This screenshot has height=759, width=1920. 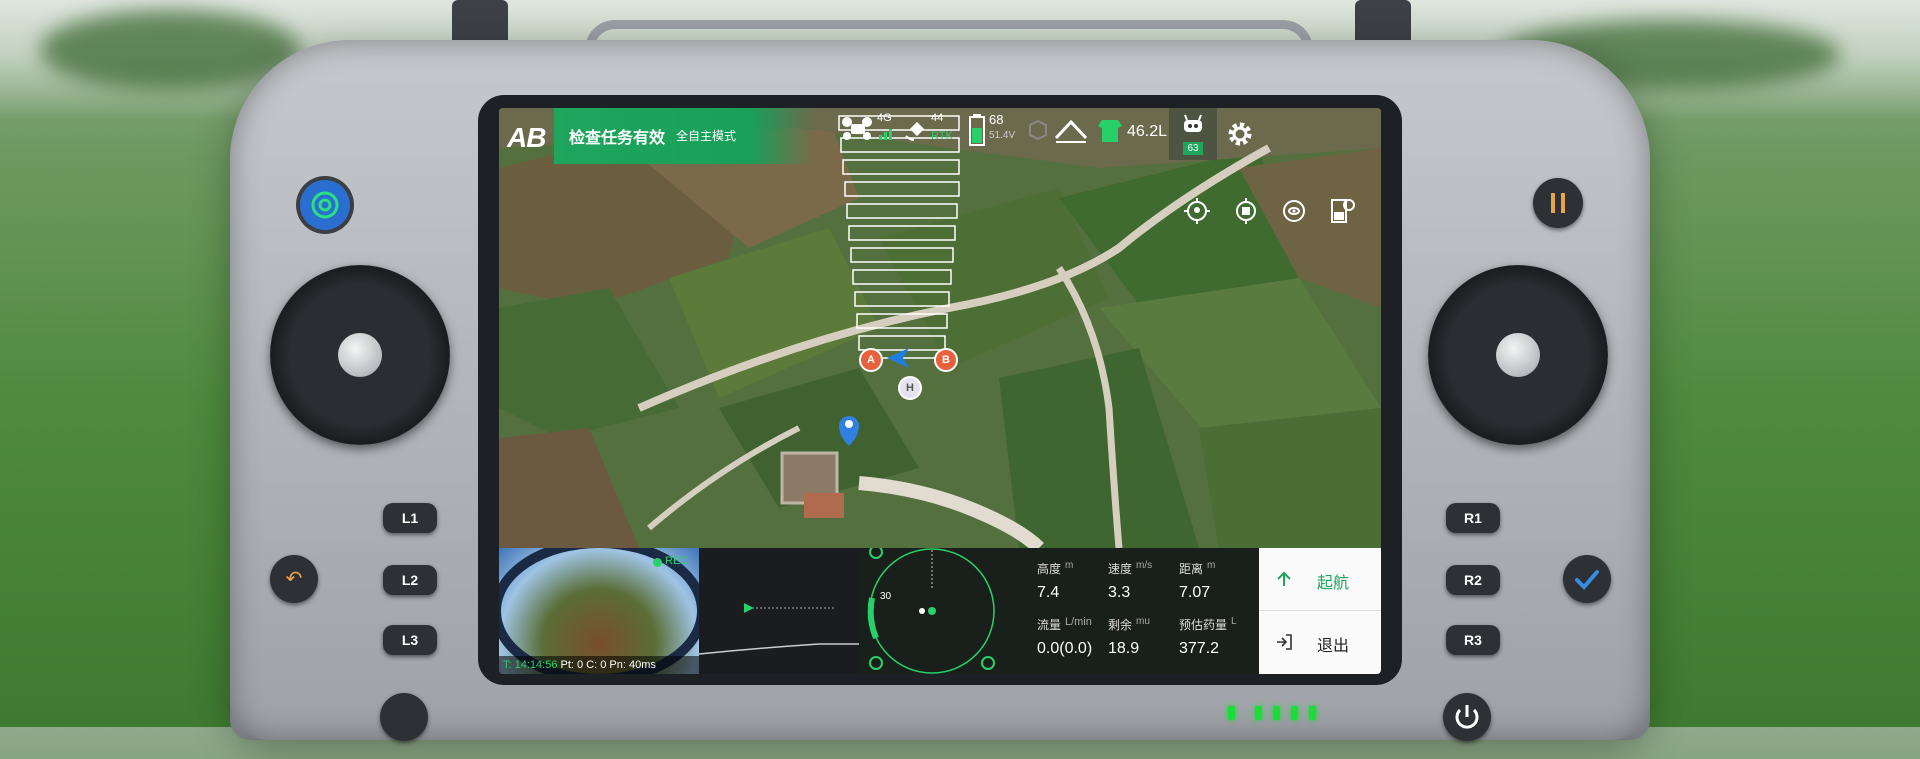 What do you see at coordinates (1193, 123) in the screenshot?
I see `drone-robot-icon` at bounding box center [1193, 123].